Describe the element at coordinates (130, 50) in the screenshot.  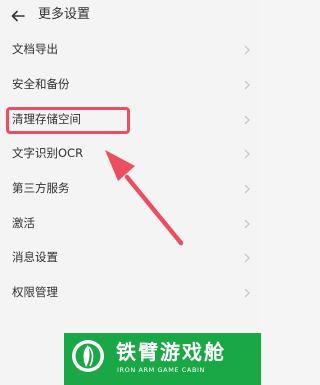
I see `settings-item-export: 文档导出` at that location.